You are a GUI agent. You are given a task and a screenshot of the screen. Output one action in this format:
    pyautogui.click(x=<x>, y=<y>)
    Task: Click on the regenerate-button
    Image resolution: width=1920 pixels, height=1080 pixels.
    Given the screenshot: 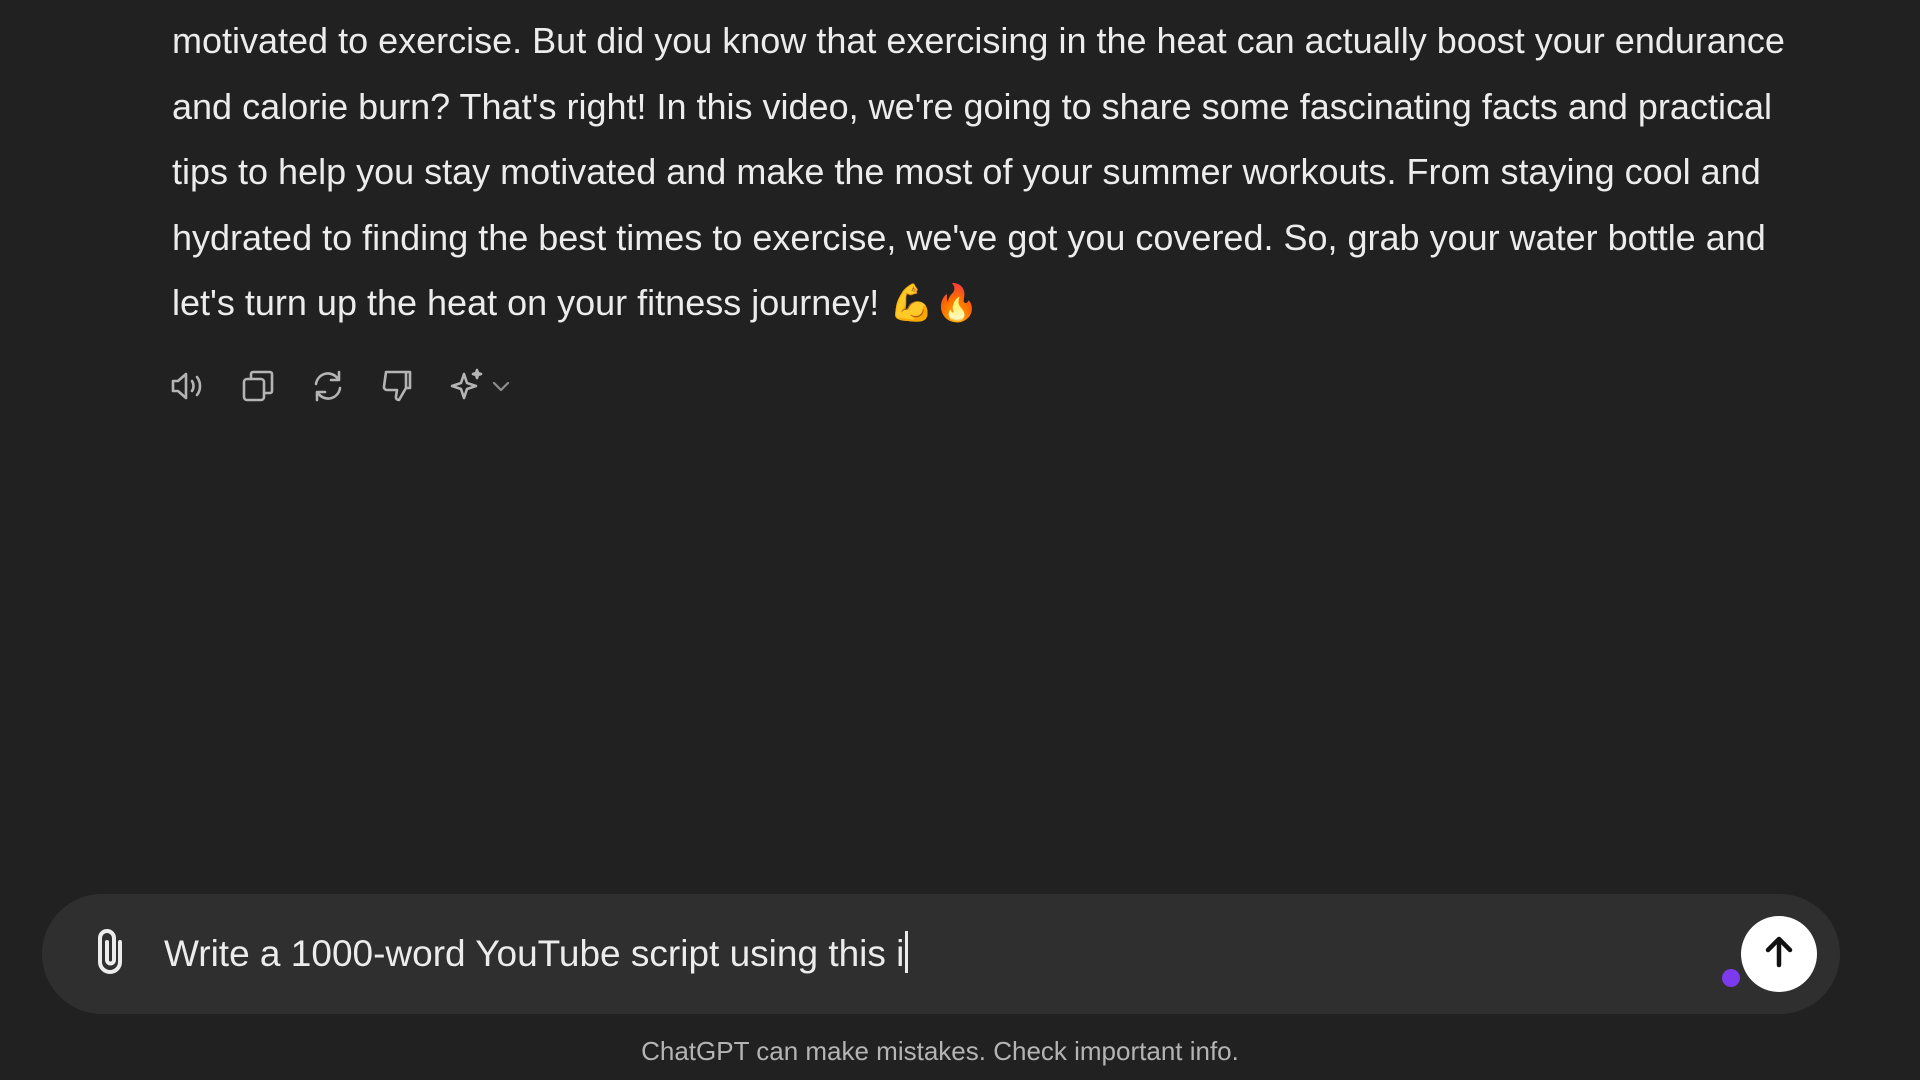 What is the action you would take?
    pyautogui.click(x=328, y=388)
    